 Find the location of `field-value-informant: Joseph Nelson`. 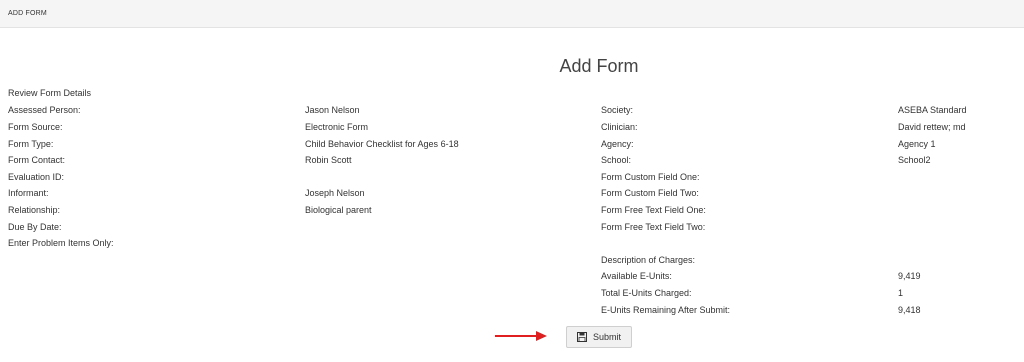

field-value-informant: Joseph Nelson is located at coordinates (335, 193).